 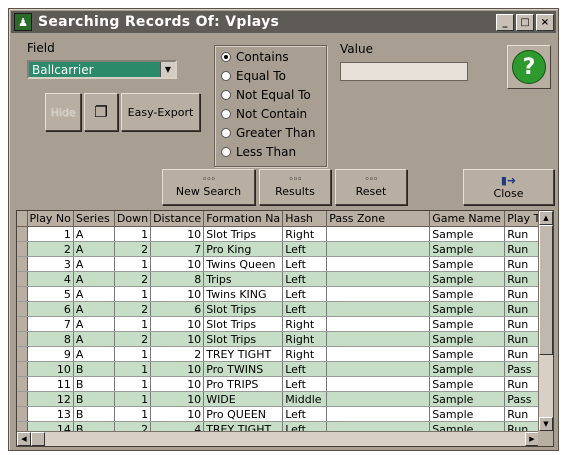 I want to click on table-cell: 5, so click(x=50, y=294).